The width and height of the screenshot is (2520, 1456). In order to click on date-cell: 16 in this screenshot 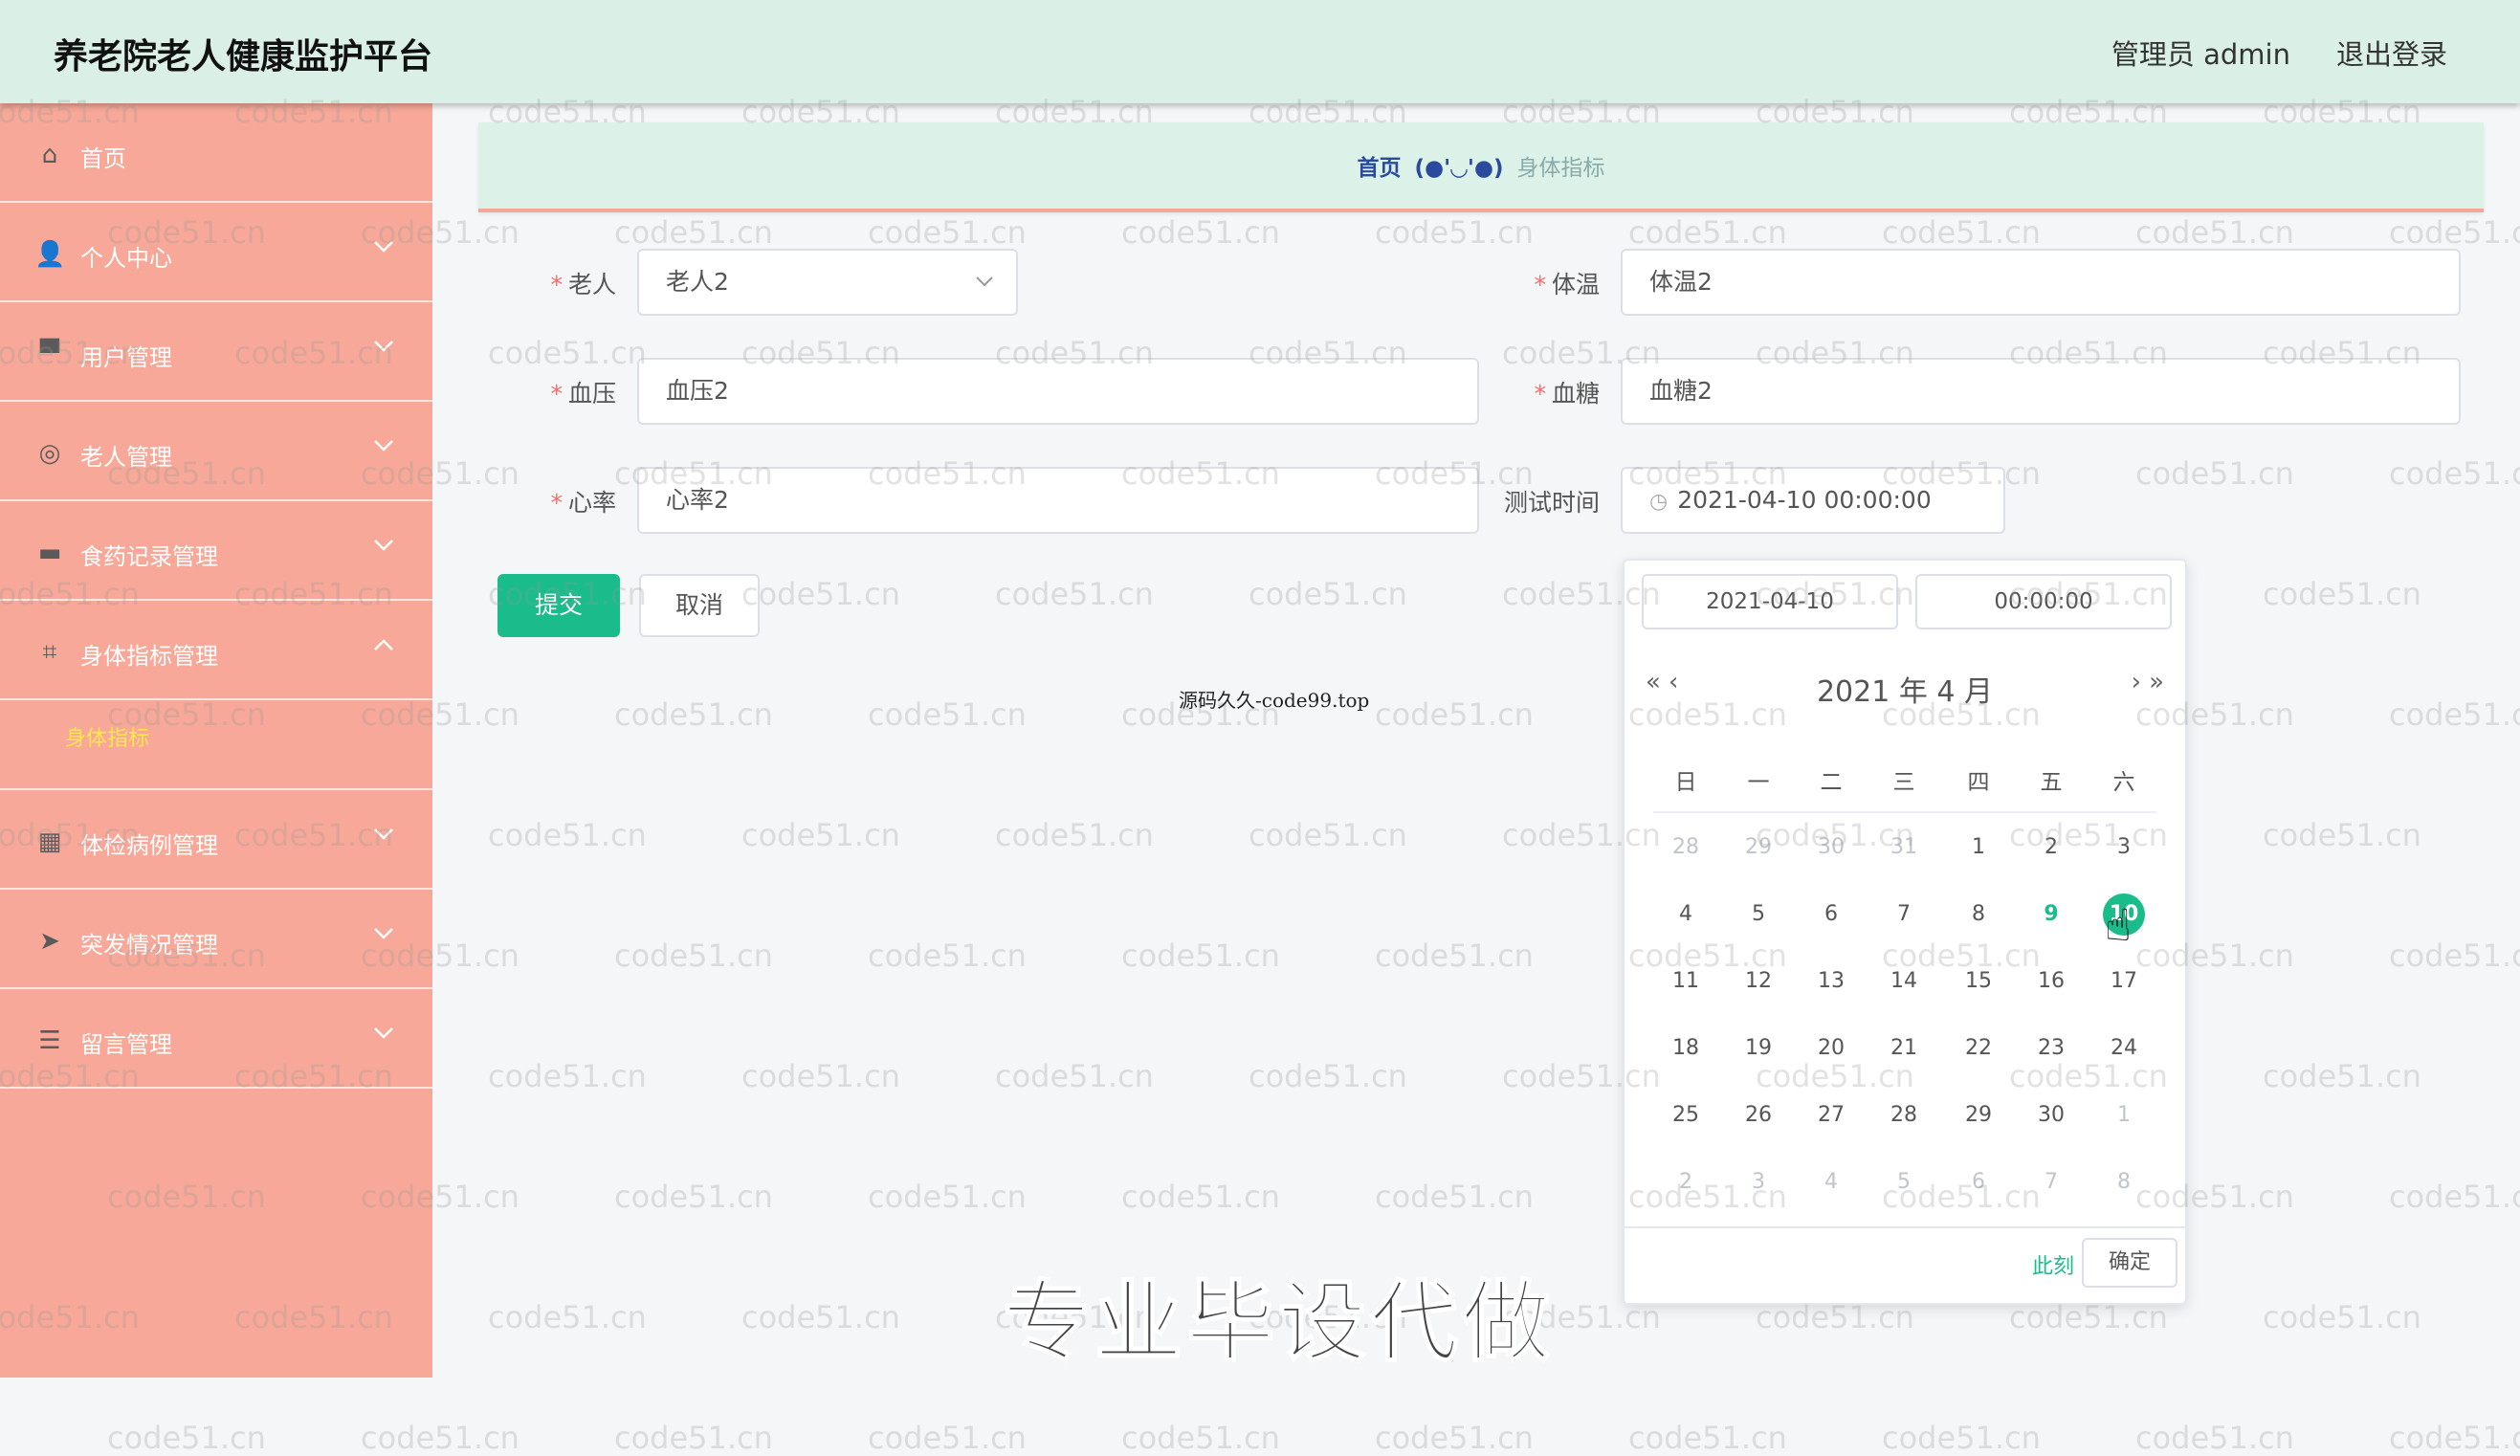, I will do `click(2051, 982)`.